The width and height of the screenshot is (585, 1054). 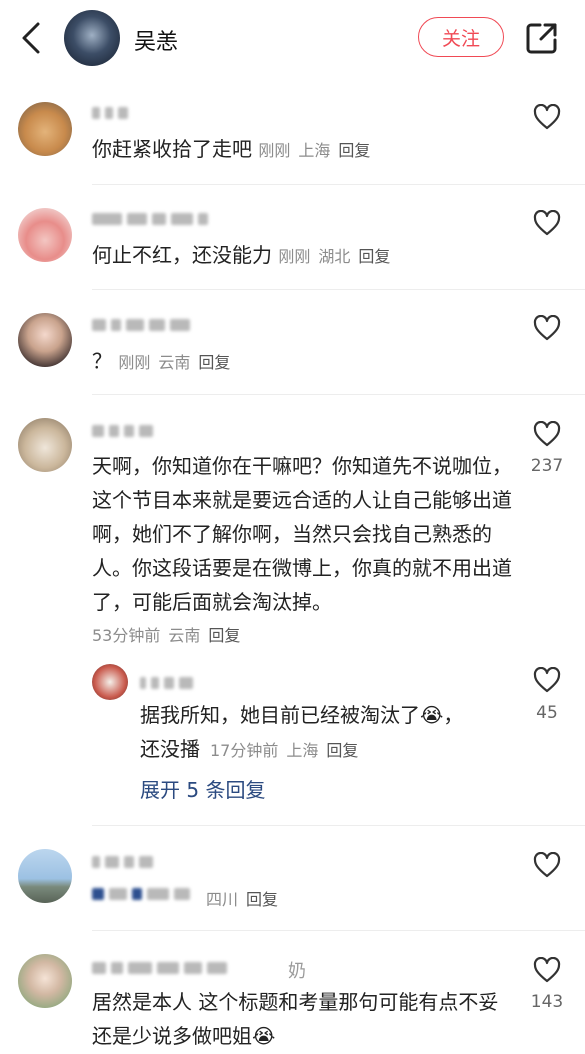 What do you see at coordinates (182, 255) in the screenshot?
I see `comment-text: 何止不红，还没能力` at bounding box center [182, 255].